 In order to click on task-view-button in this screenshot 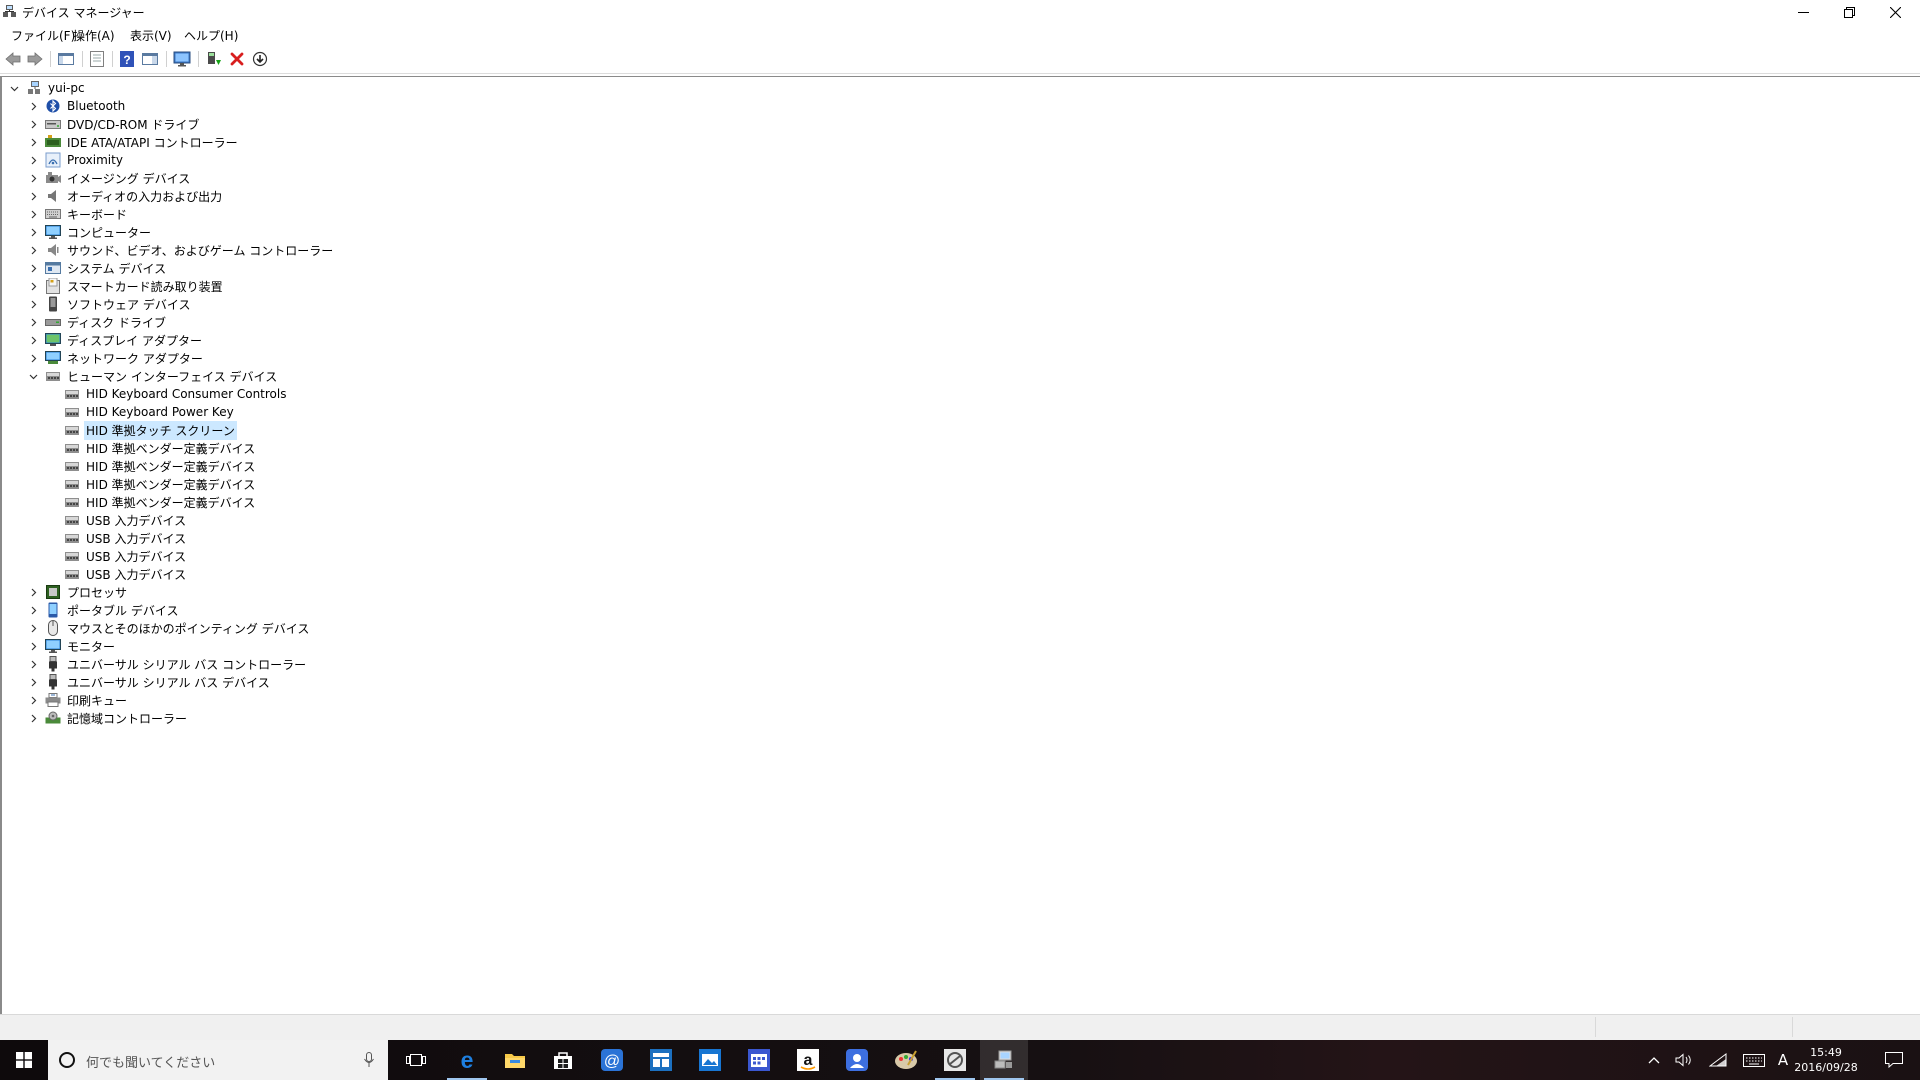, I will do `click(416, 1060)`.